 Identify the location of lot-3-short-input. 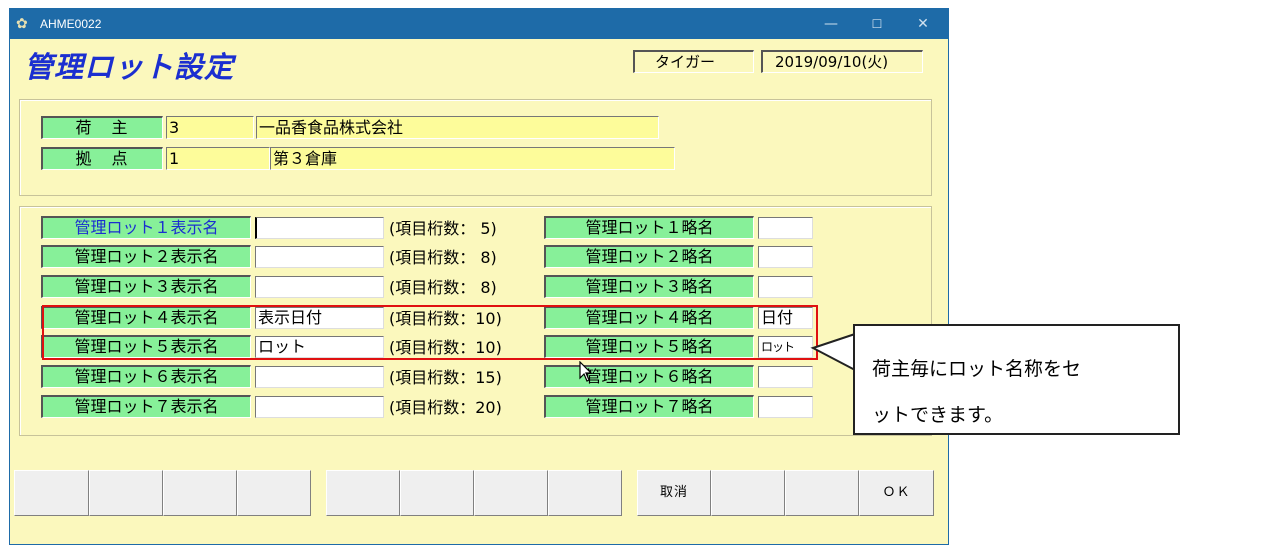
(785, 287).